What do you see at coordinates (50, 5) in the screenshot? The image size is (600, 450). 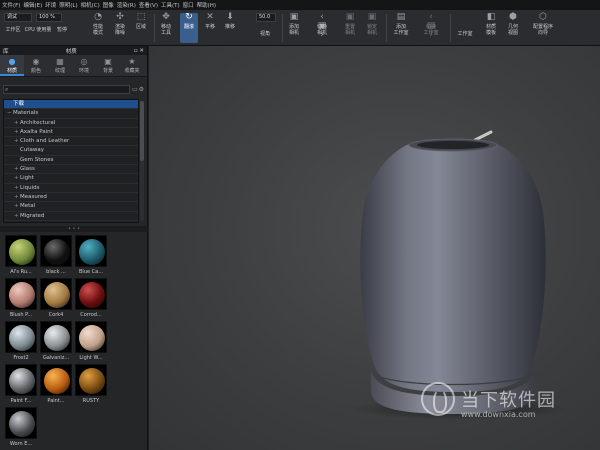 I see `menu-item: 环境` at bounding box center [50, 5].